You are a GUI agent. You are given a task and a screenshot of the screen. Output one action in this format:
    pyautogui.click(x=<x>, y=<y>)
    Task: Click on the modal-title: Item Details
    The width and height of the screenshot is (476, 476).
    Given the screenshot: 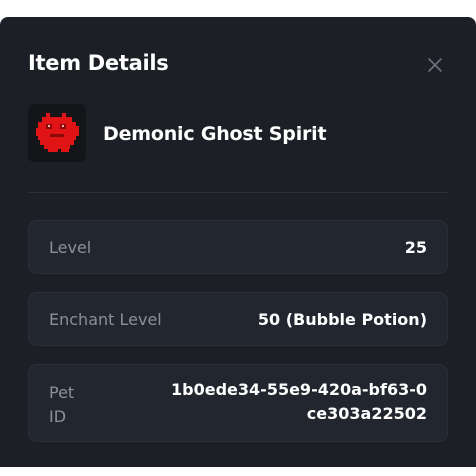 What is the action you would take?
    pyautogui.click(x=98, y=63)
    